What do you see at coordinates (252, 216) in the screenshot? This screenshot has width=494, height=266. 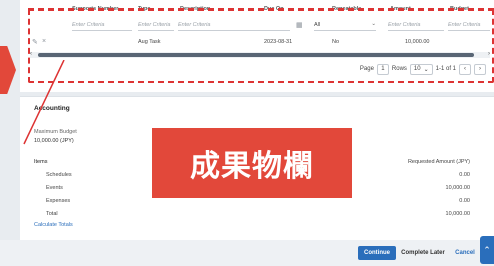 I see `accounting-row: Total 10,000.00` at bounding box center [252, 216].